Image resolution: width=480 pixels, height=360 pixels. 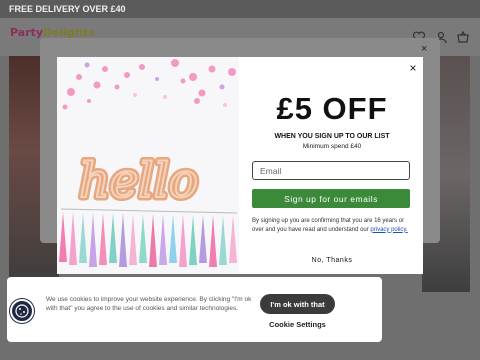 I want to click on minimum-spend-note: Minimum spend £40, so click(x=332, y=146).